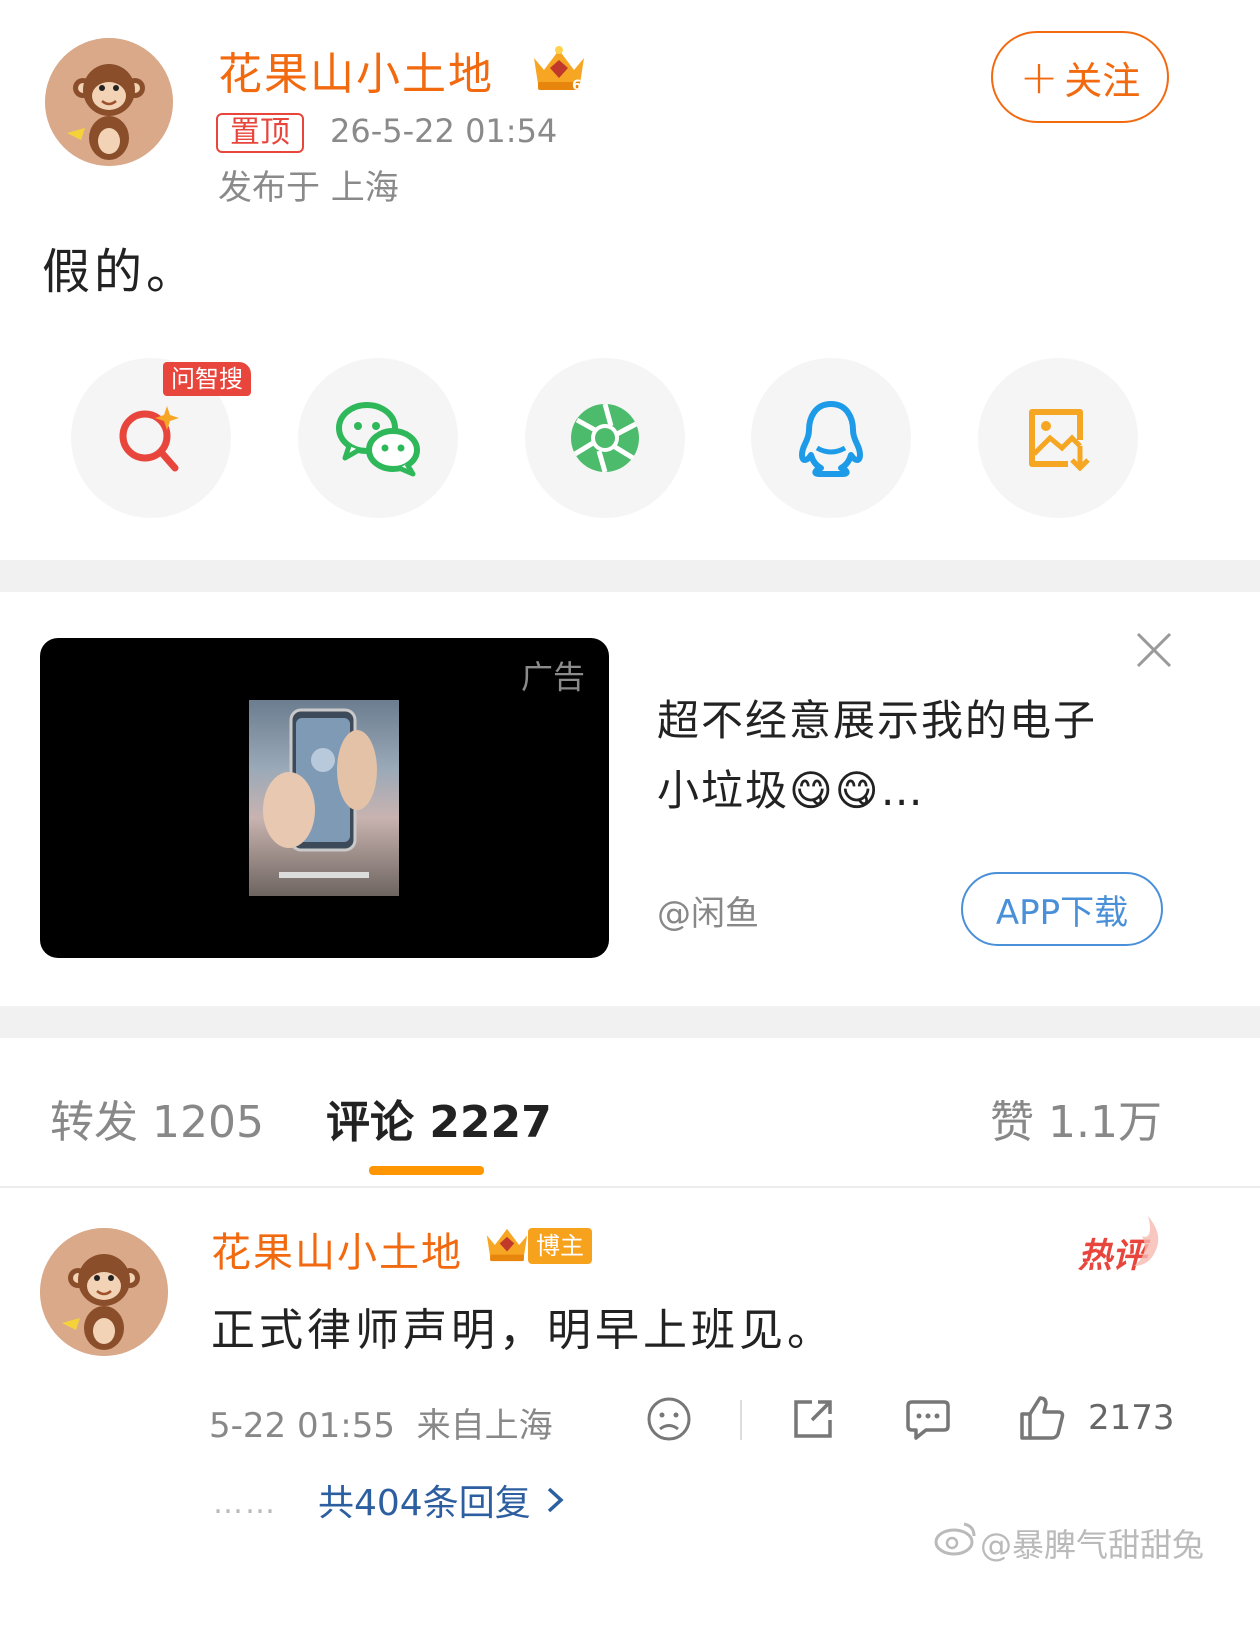 Image resolution: width=1260 pixels, height=1633 pixels. Describe the element at coordinates (630, 1187) in the screenshot. I see `tabs-divider` at that location.